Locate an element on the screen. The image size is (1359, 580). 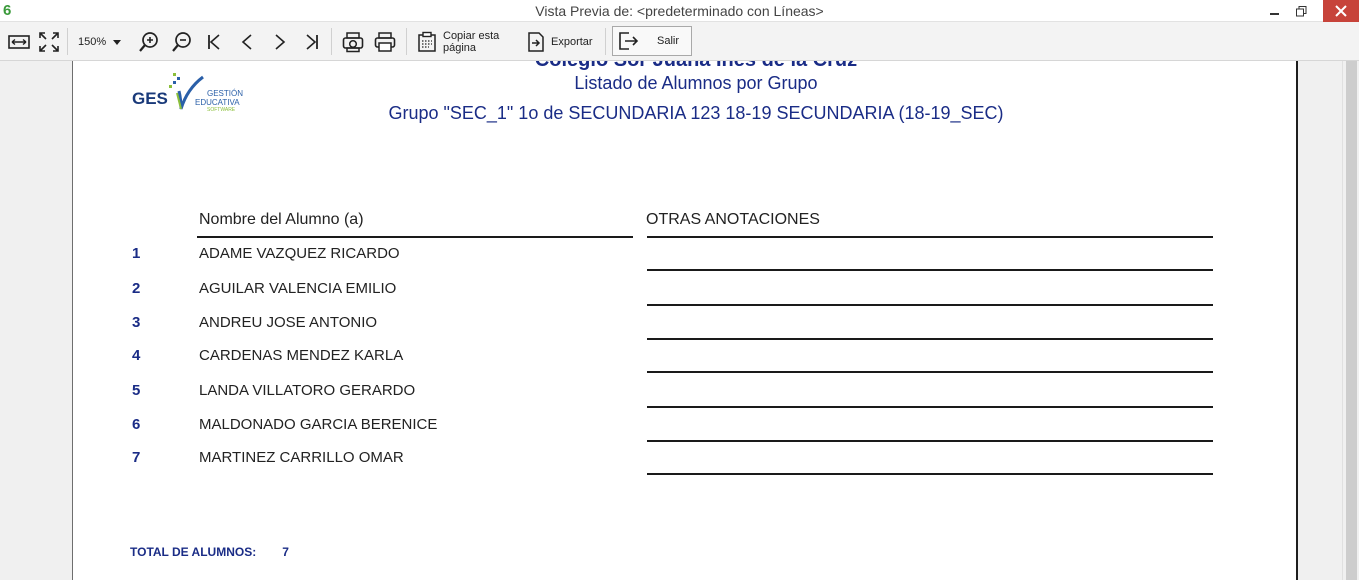
last-page-icon is located at coordinates (312, 42).